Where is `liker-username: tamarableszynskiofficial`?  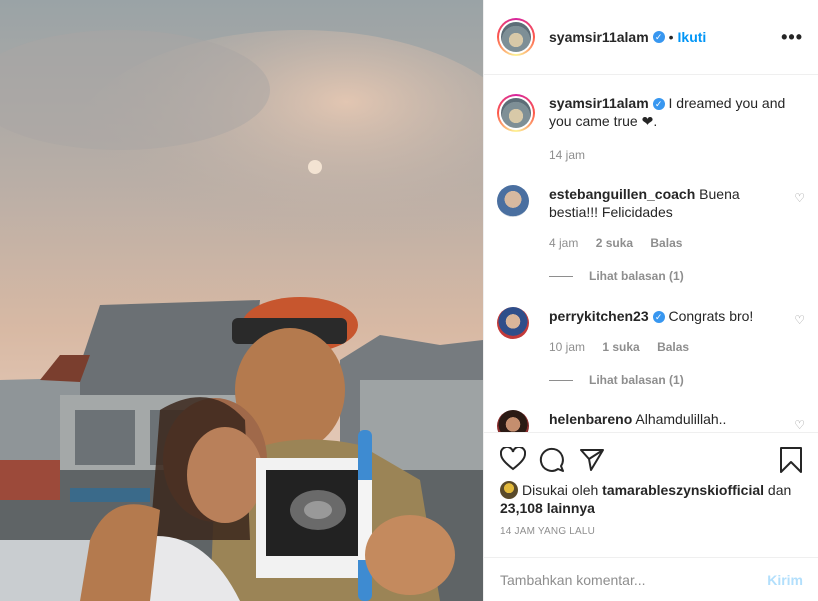 liker-username: tamarableszynskiofficial is located at coordinates (683, 490).